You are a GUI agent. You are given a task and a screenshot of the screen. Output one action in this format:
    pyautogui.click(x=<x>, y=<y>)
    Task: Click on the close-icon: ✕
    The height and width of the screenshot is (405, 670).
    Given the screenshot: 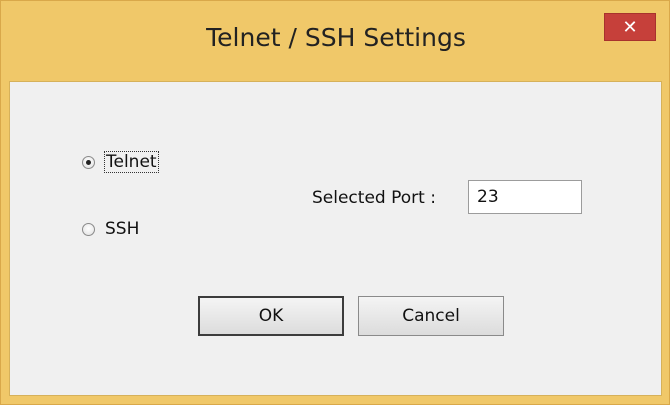 What is the action you would take?
    pyautogui.click(x=630, y=27)
    